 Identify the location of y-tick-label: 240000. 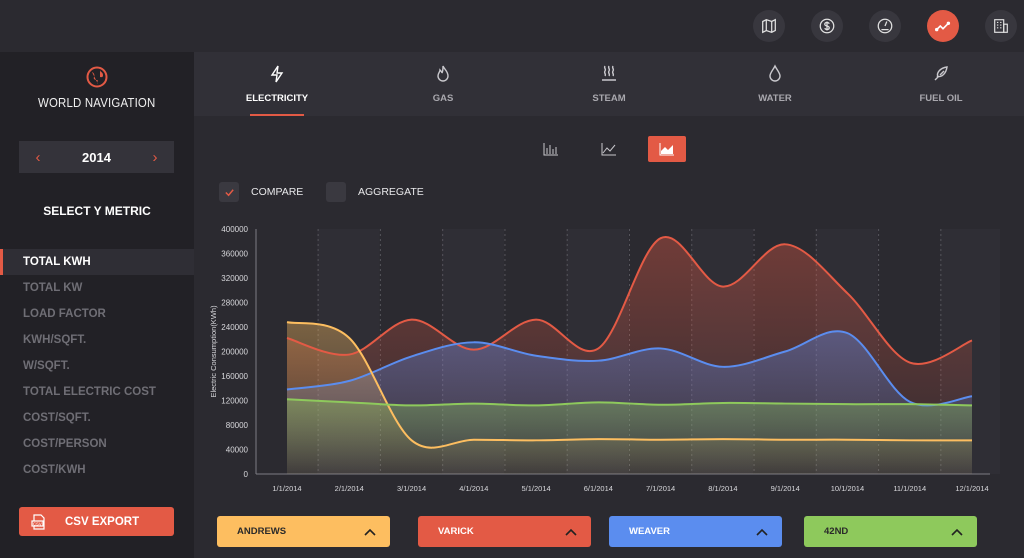
(234, 327).